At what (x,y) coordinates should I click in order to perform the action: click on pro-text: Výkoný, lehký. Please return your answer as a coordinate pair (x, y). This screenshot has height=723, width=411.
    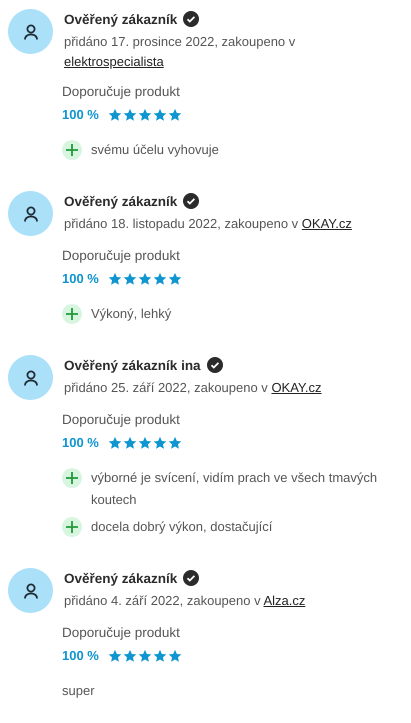
    Looking at the image, I should click on (131, 314).